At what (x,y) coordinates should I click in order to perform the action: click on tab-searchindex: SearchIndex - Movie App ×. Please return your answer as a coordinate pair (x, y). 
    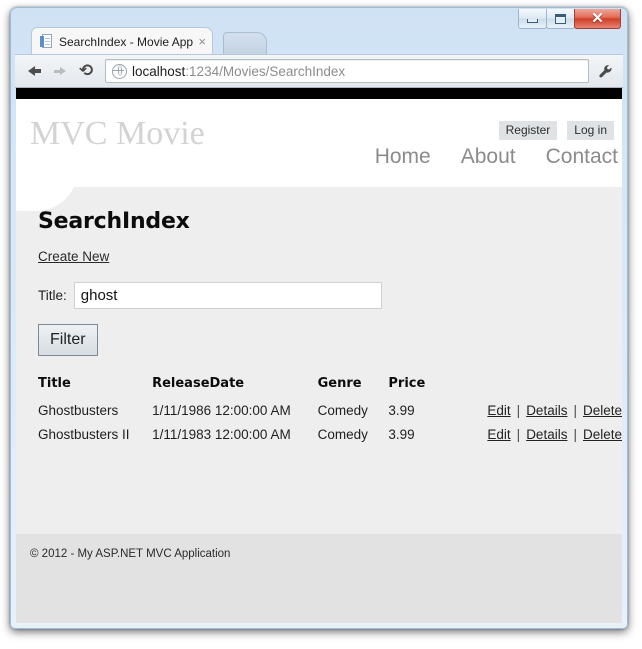
    Looking at the image, I should click on (122, 41).